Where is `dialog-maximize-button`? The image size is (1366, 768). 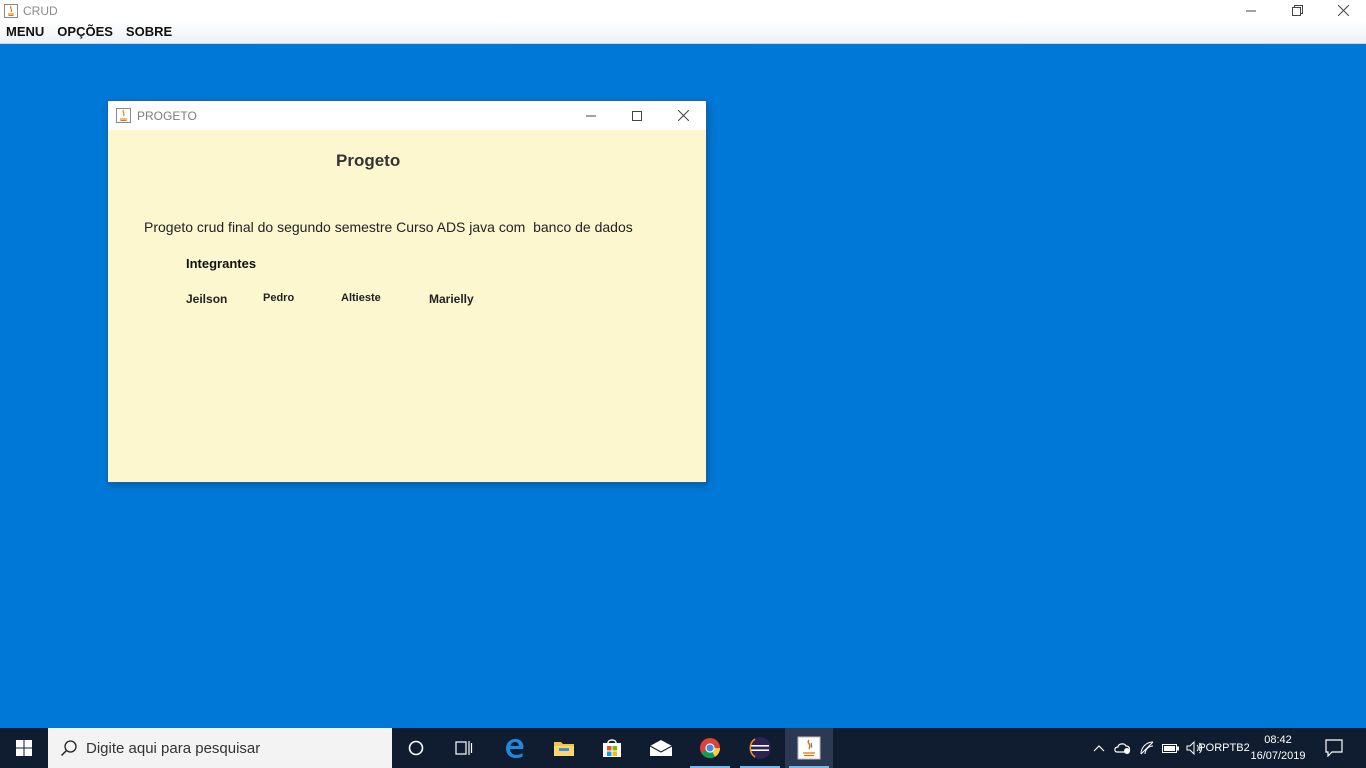
dialog-maximize-button is located at coordinates (637, 115).